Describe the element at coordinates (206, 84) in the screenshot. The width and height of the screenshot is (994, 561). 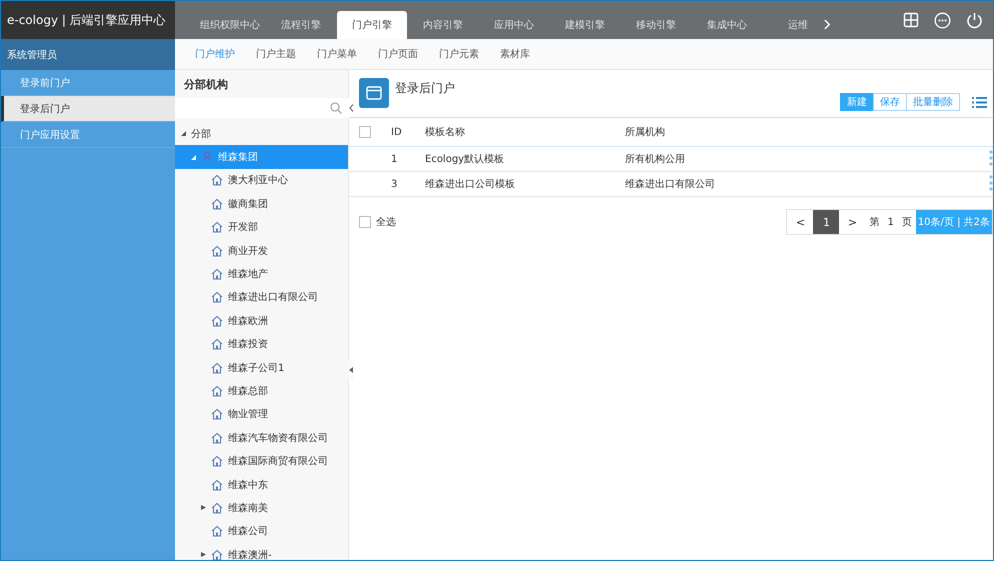
I see `panel-title: 分部机构` at that location.